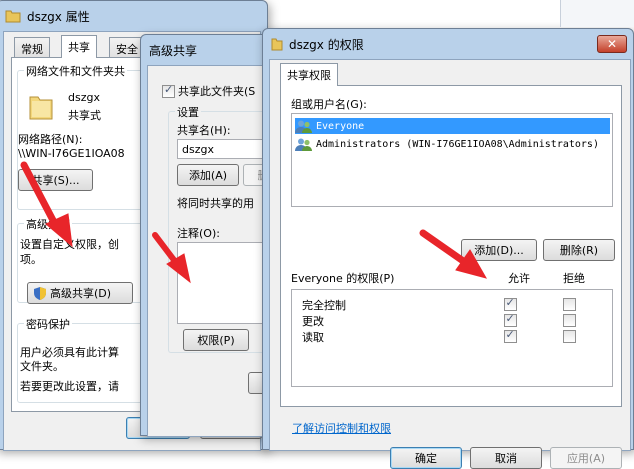  I want to click on share-this-folder-checkbox: 共享此文件夹(S, so click(208, 91).